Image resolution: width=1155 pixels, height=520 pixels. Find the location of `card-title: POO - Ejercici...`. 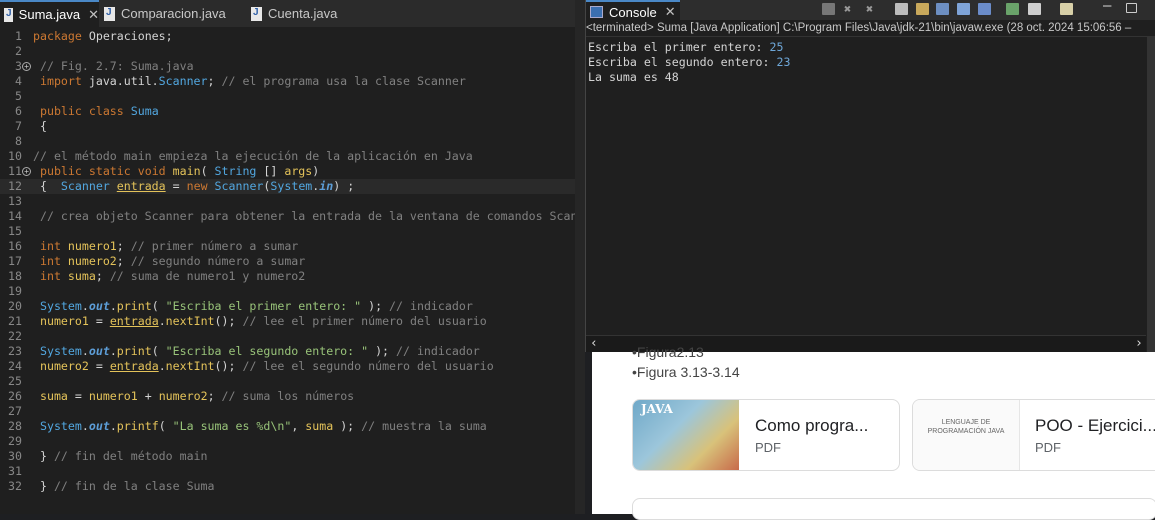

card-title: POO - Ejercici... is located at coordinates (1095, 426).